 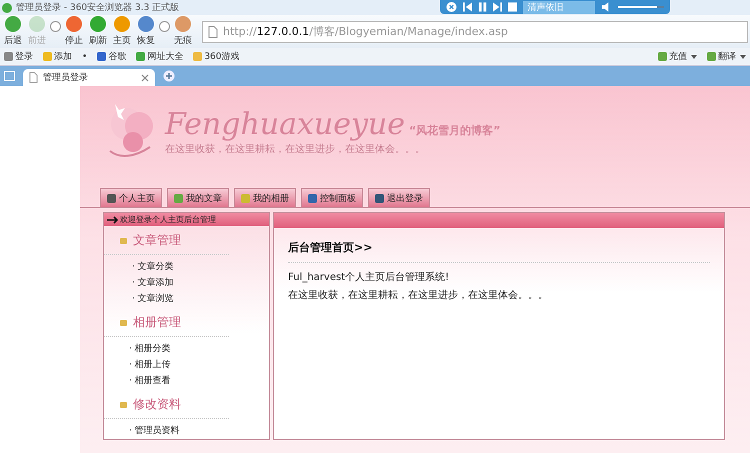 What do you see at coordinates (399, 197) in the screenshot?
I see `nav-tab: 退出登录` at bounding box center [399, 197].